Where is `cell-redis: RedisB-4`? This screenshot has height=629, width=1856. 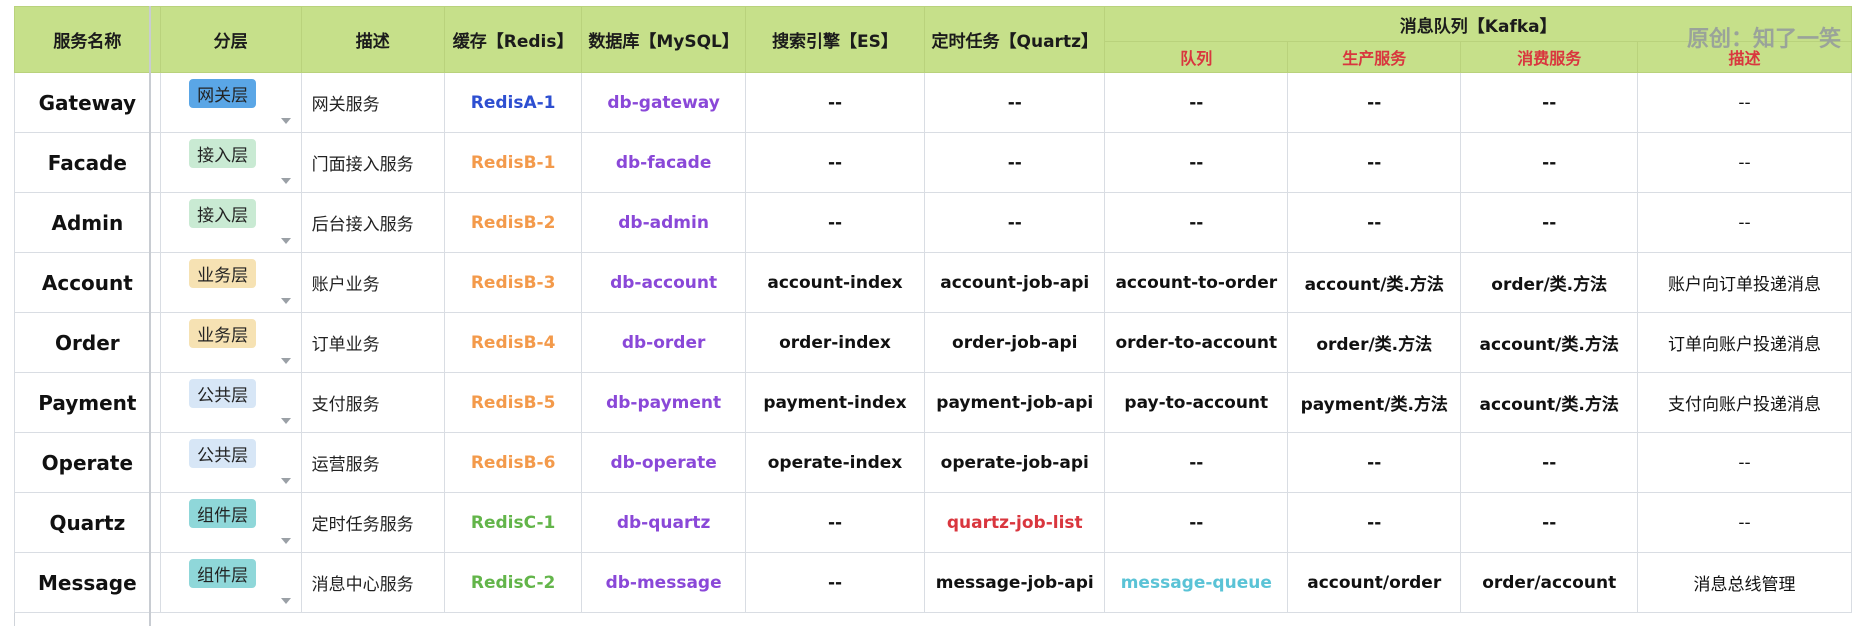
cell-redis: RedisB-4 is located at coordinates (513, 342).